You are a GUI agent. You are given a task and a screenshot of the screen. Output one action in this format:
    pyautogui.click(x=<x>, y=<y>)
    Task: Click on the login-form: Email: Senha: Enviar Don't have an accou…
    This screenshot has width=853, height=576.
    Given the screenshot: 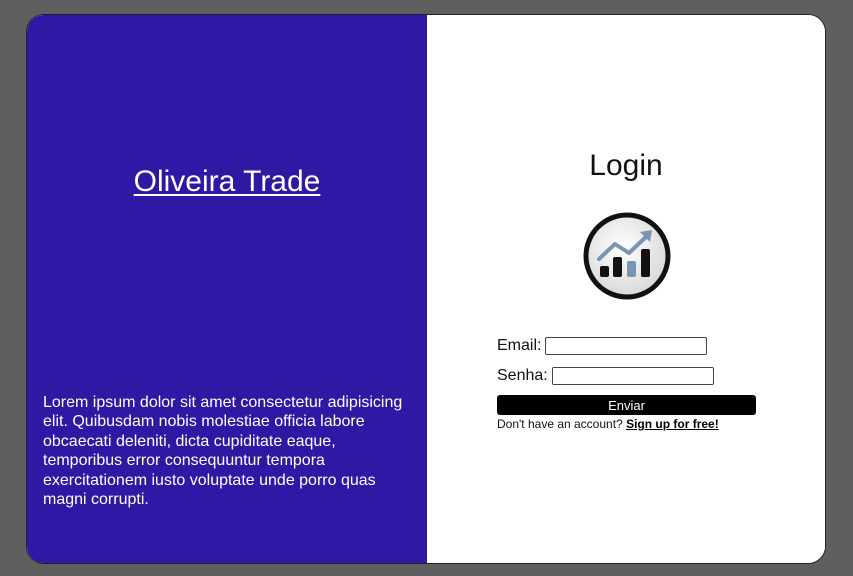 What is the action you would take?
    pyautogui.click(x=627, y=383)
    